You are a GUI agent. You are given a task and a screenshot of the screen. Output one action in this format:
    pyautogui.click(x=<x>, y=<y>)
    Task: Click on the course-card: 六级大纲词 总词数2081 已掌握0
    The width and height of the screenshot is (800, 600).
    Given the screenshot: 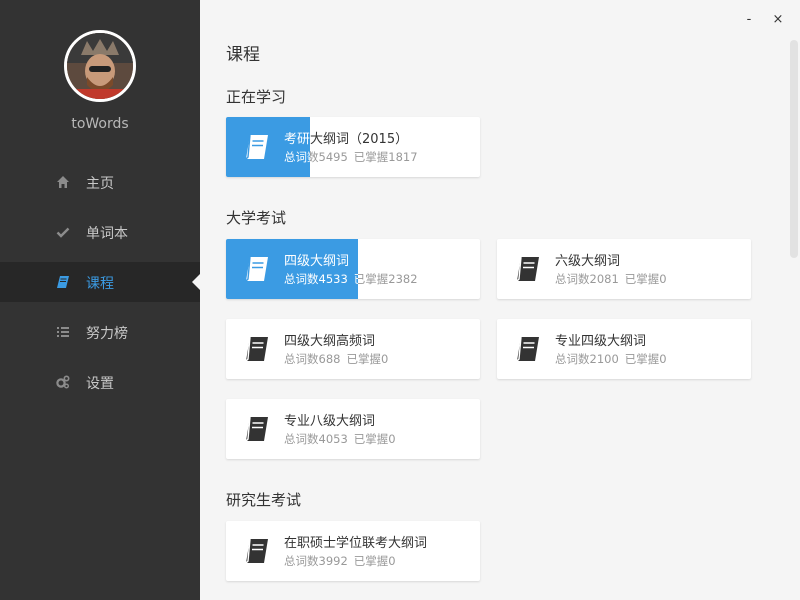 What is the action you would take?
    pyautogui.click(x=624, y=269)
    